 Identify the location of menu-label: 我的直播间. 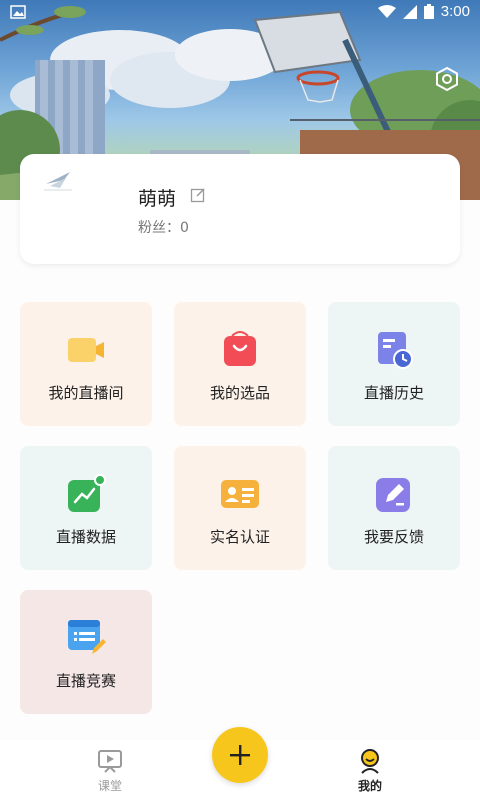
(86, 393).